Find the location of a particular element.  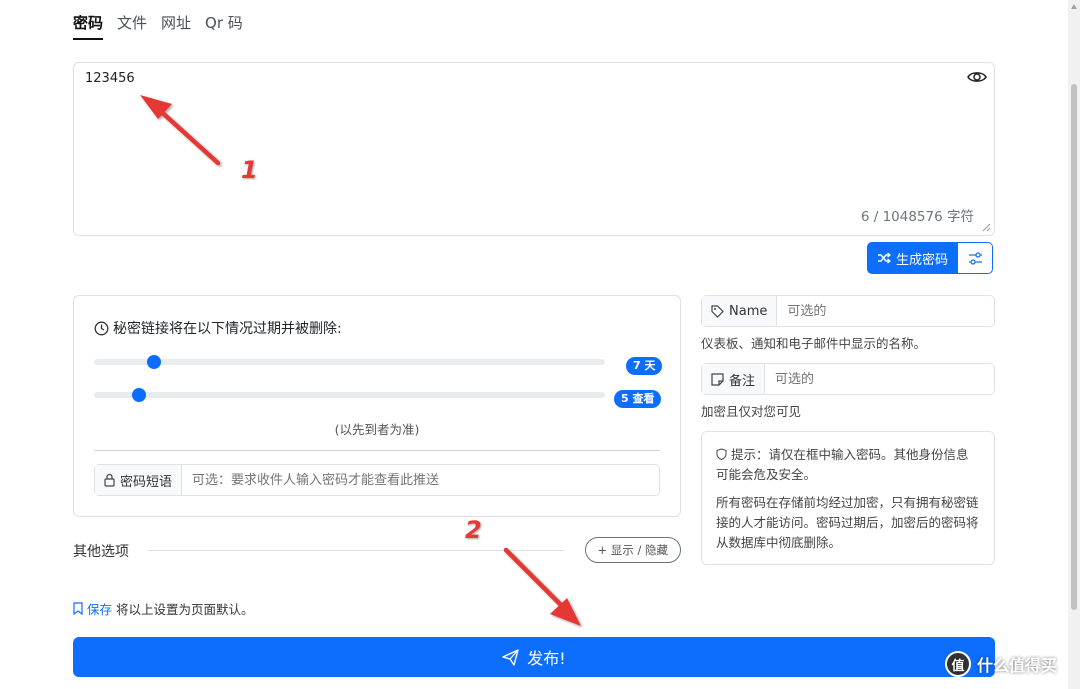

generate-password-label: 生成密码 is located at coordinates (922, 260).